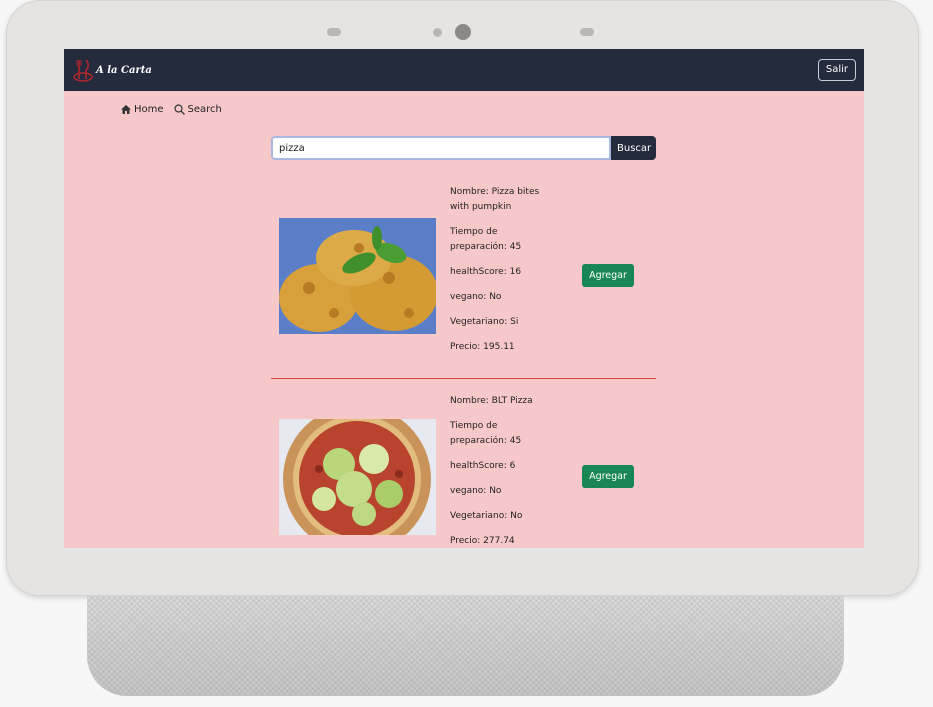  I want to click on home-link: Home, so click(142, 109).